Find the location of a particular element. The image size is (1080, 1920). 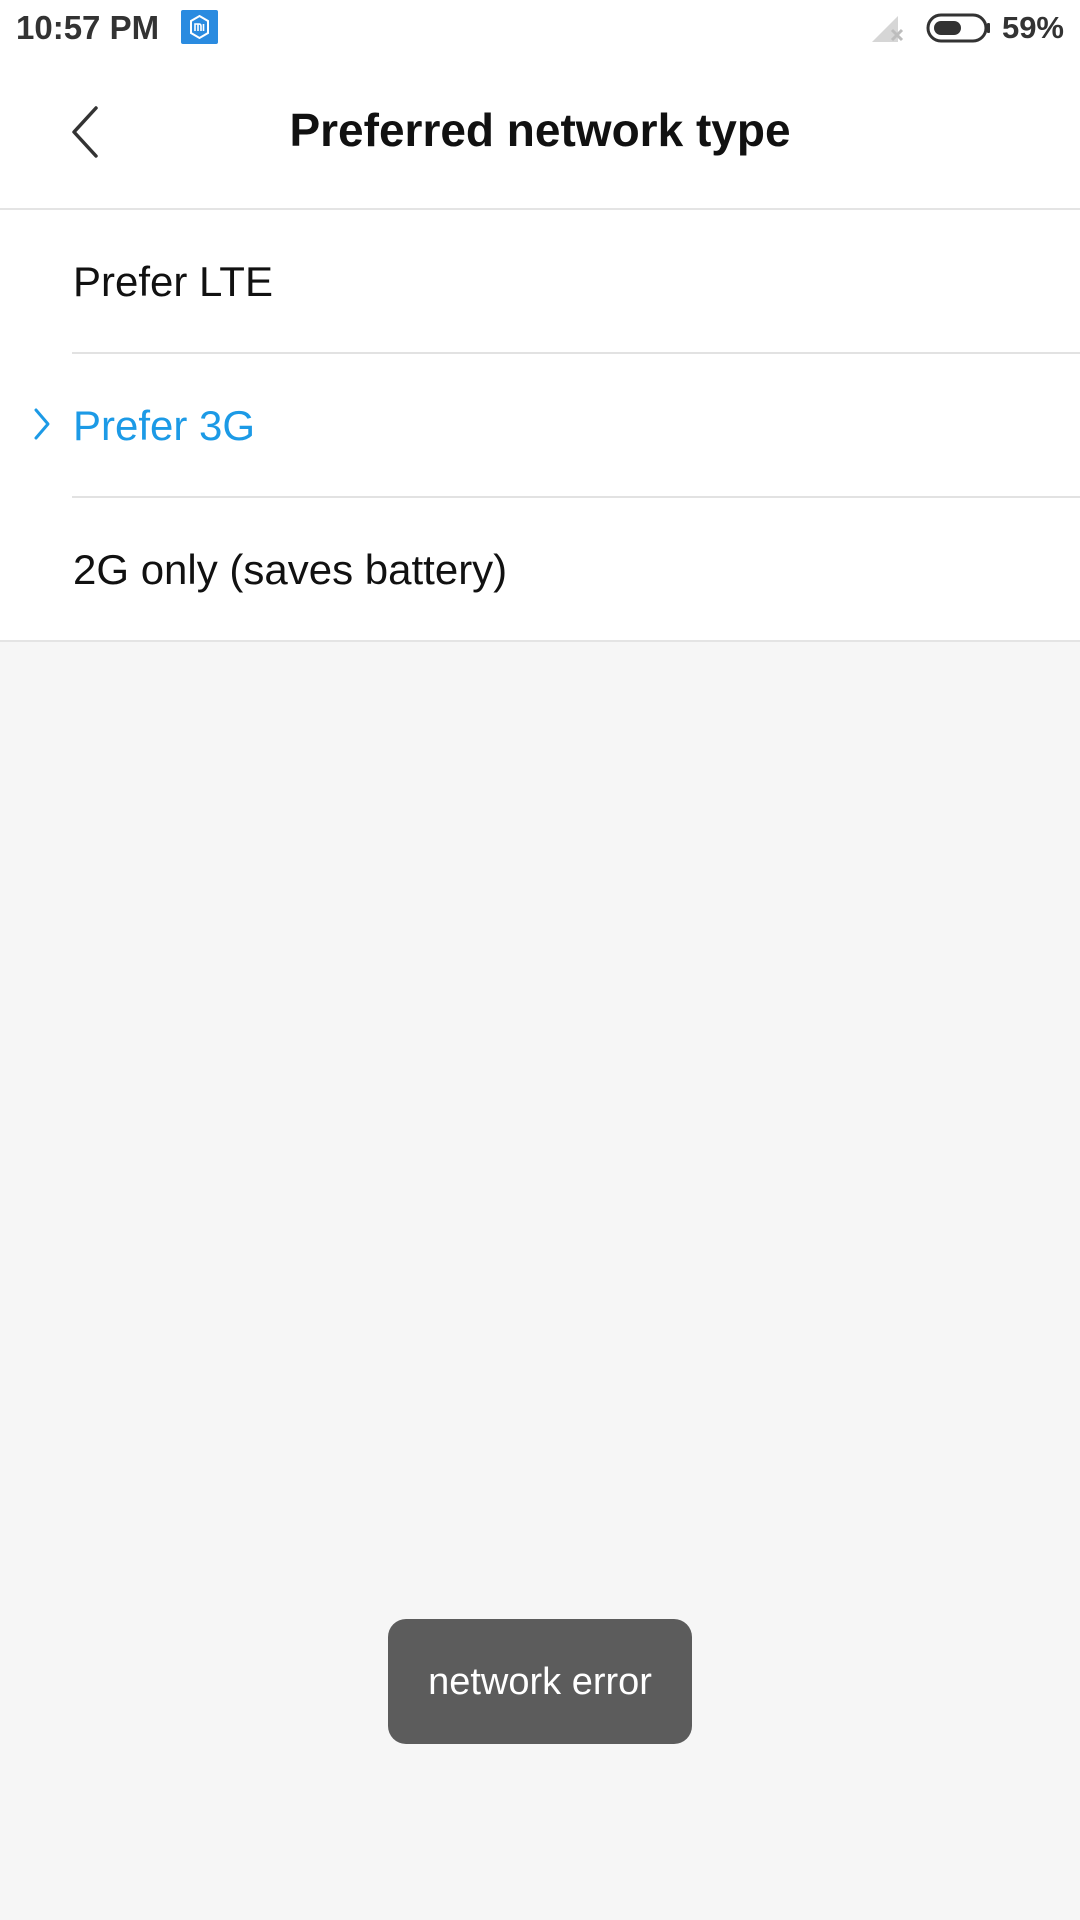

signal-no-service-icon is located at coordinates (888, 30).